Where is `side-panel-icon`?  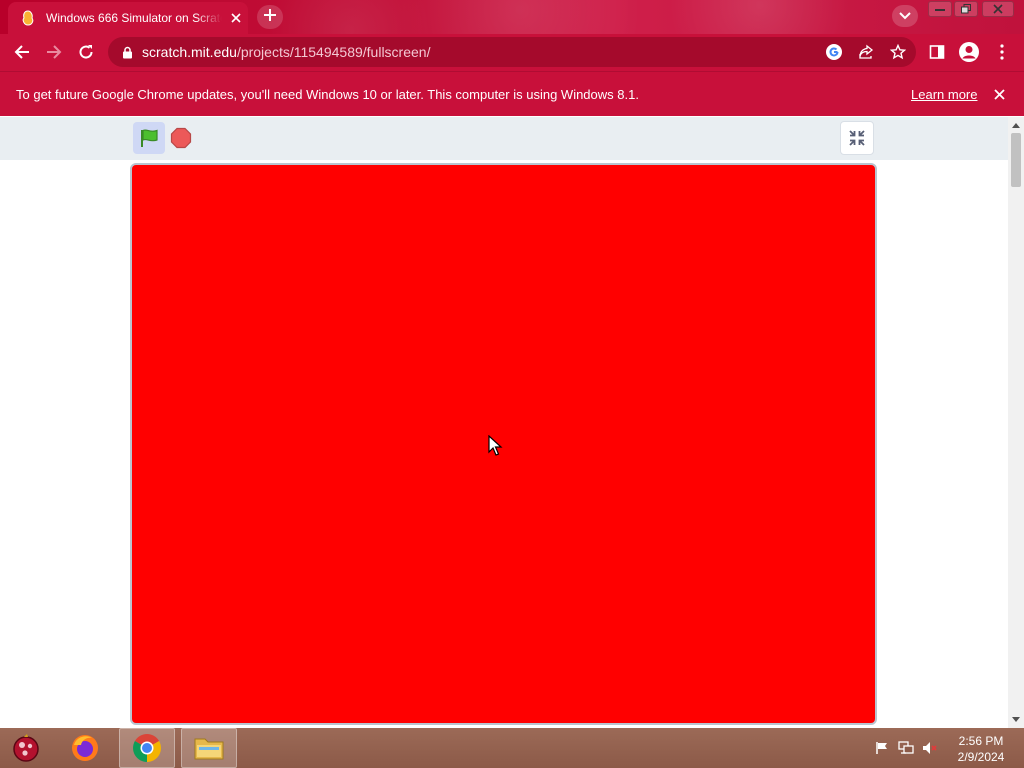 side-panel-icon is located at coordinates (937, 52).